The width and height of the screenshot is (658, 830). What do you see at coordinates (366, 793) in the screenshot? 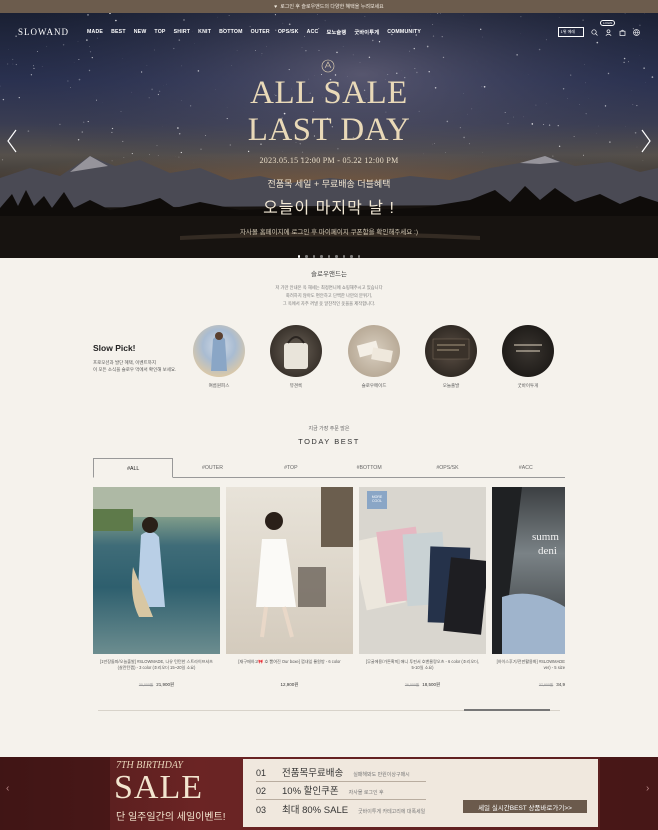
I see `benefit-note: 자사몰 로그인 후` at bounding box center [366, 793].